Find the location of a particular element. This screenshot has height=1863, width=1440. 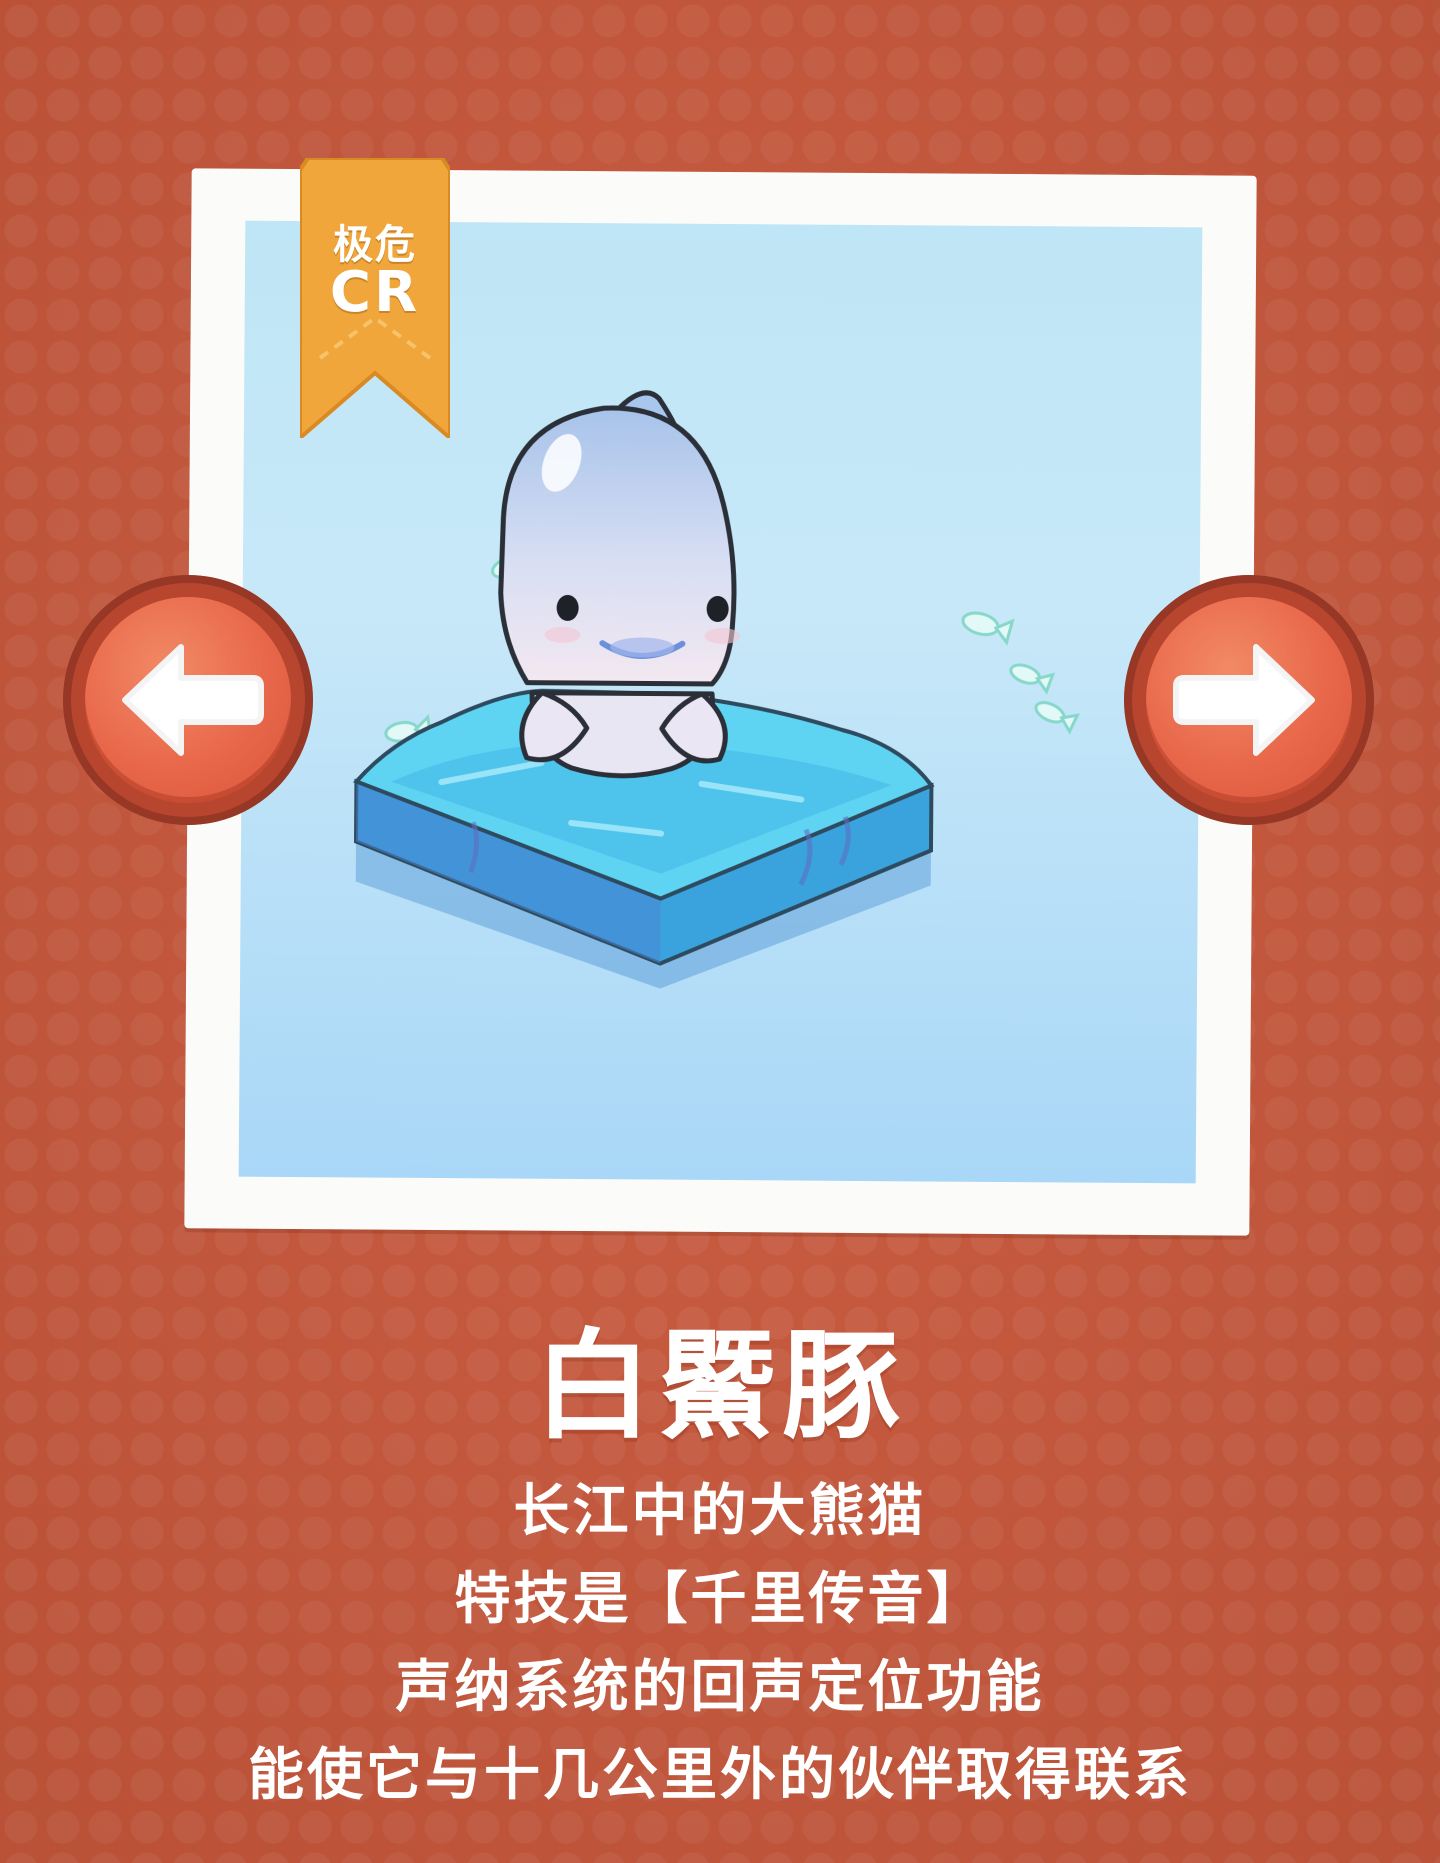

previous-button is located at coordinates (188, 700).